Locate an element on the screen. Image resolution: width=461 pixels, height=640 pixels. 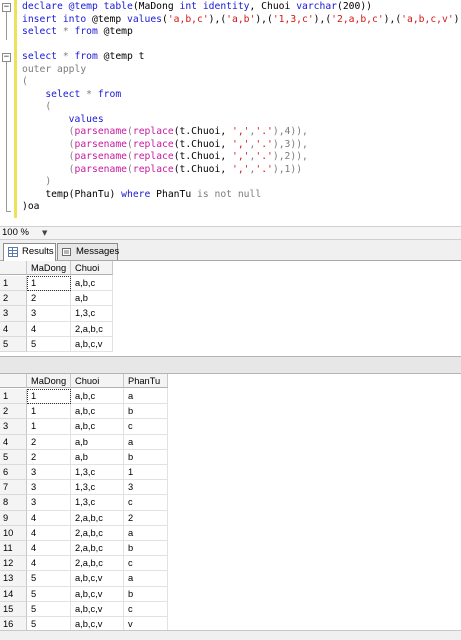
row-number: 1 is located at coordinates (13, 284).